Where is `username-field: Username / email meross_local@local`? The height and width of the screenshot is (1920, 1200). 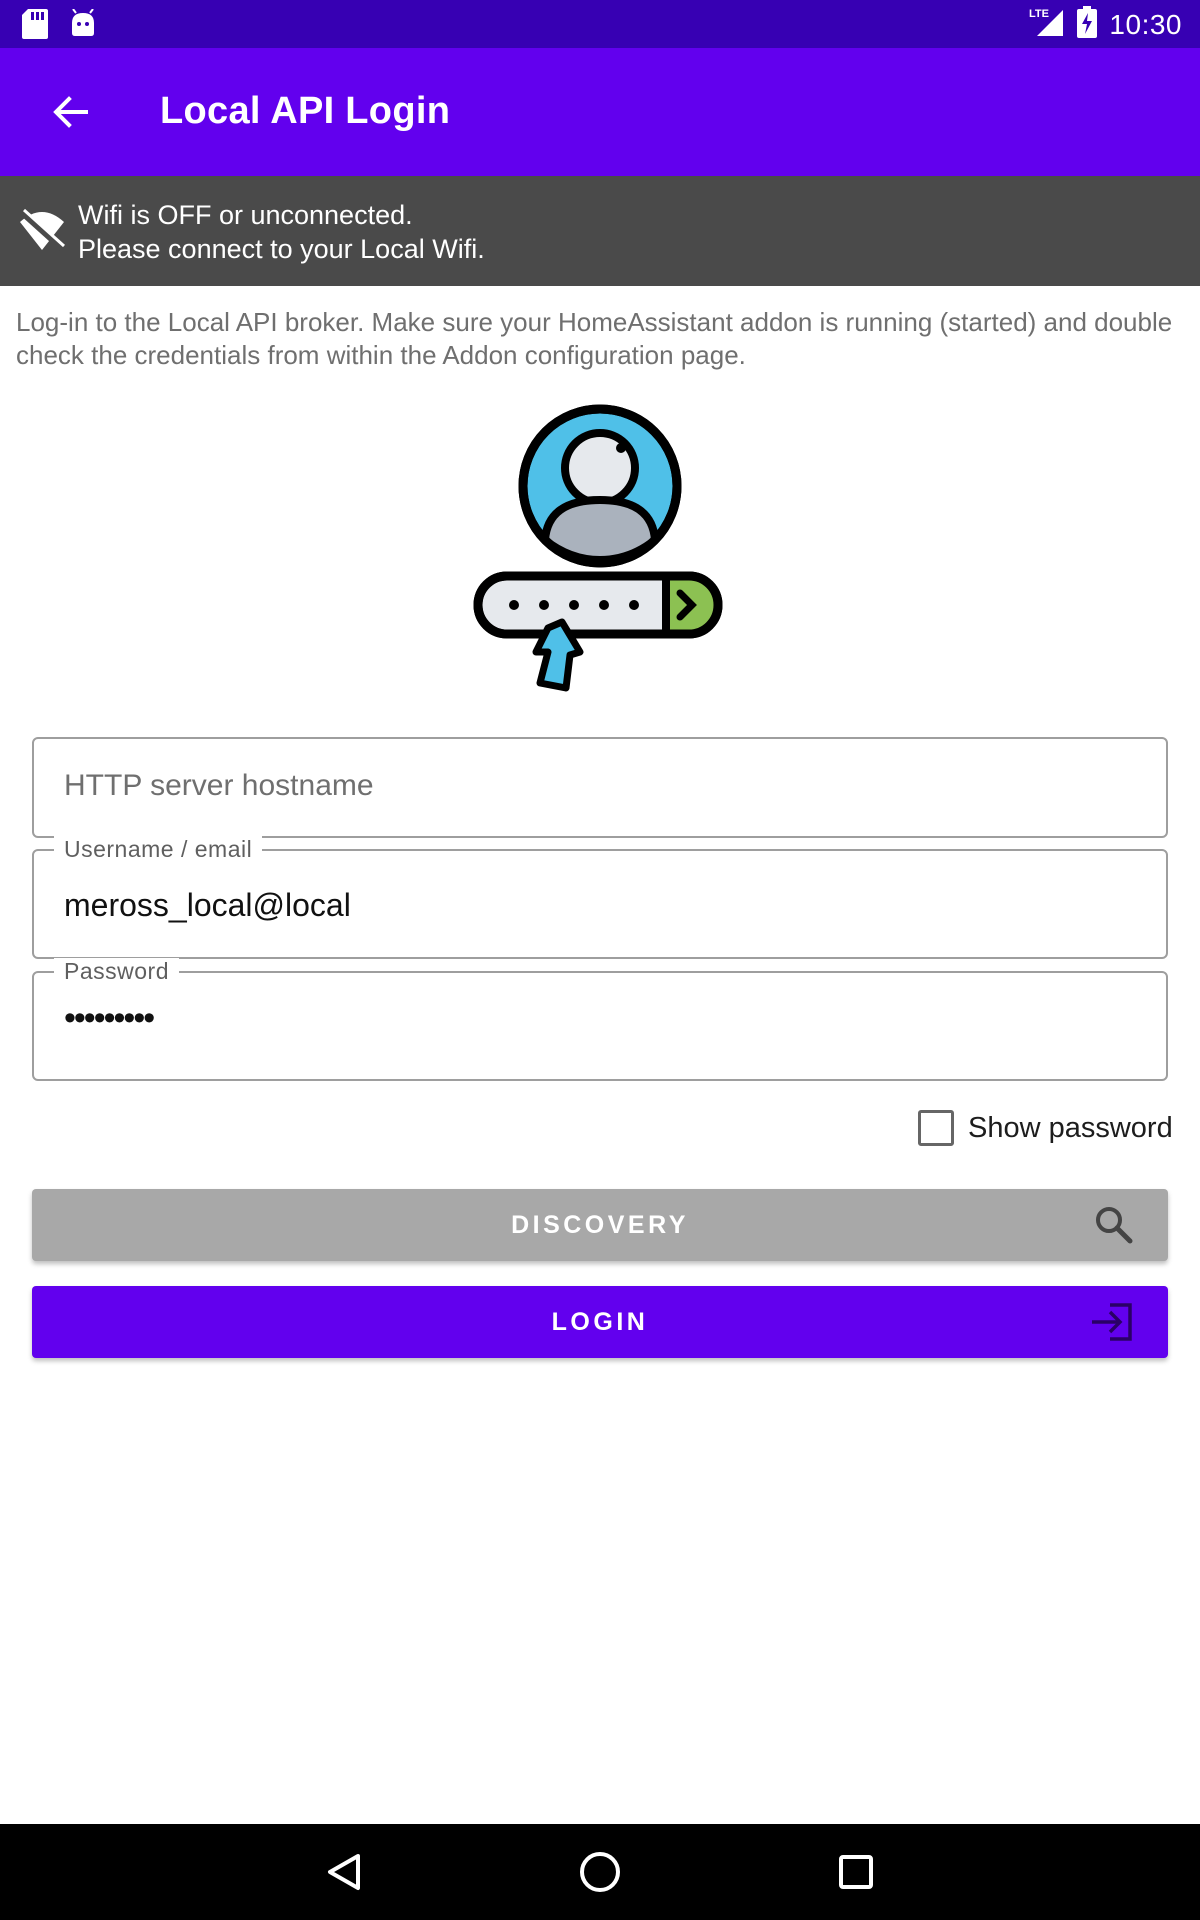
username-field: Username / email meross_local@local is located at coordinates (600, 897).